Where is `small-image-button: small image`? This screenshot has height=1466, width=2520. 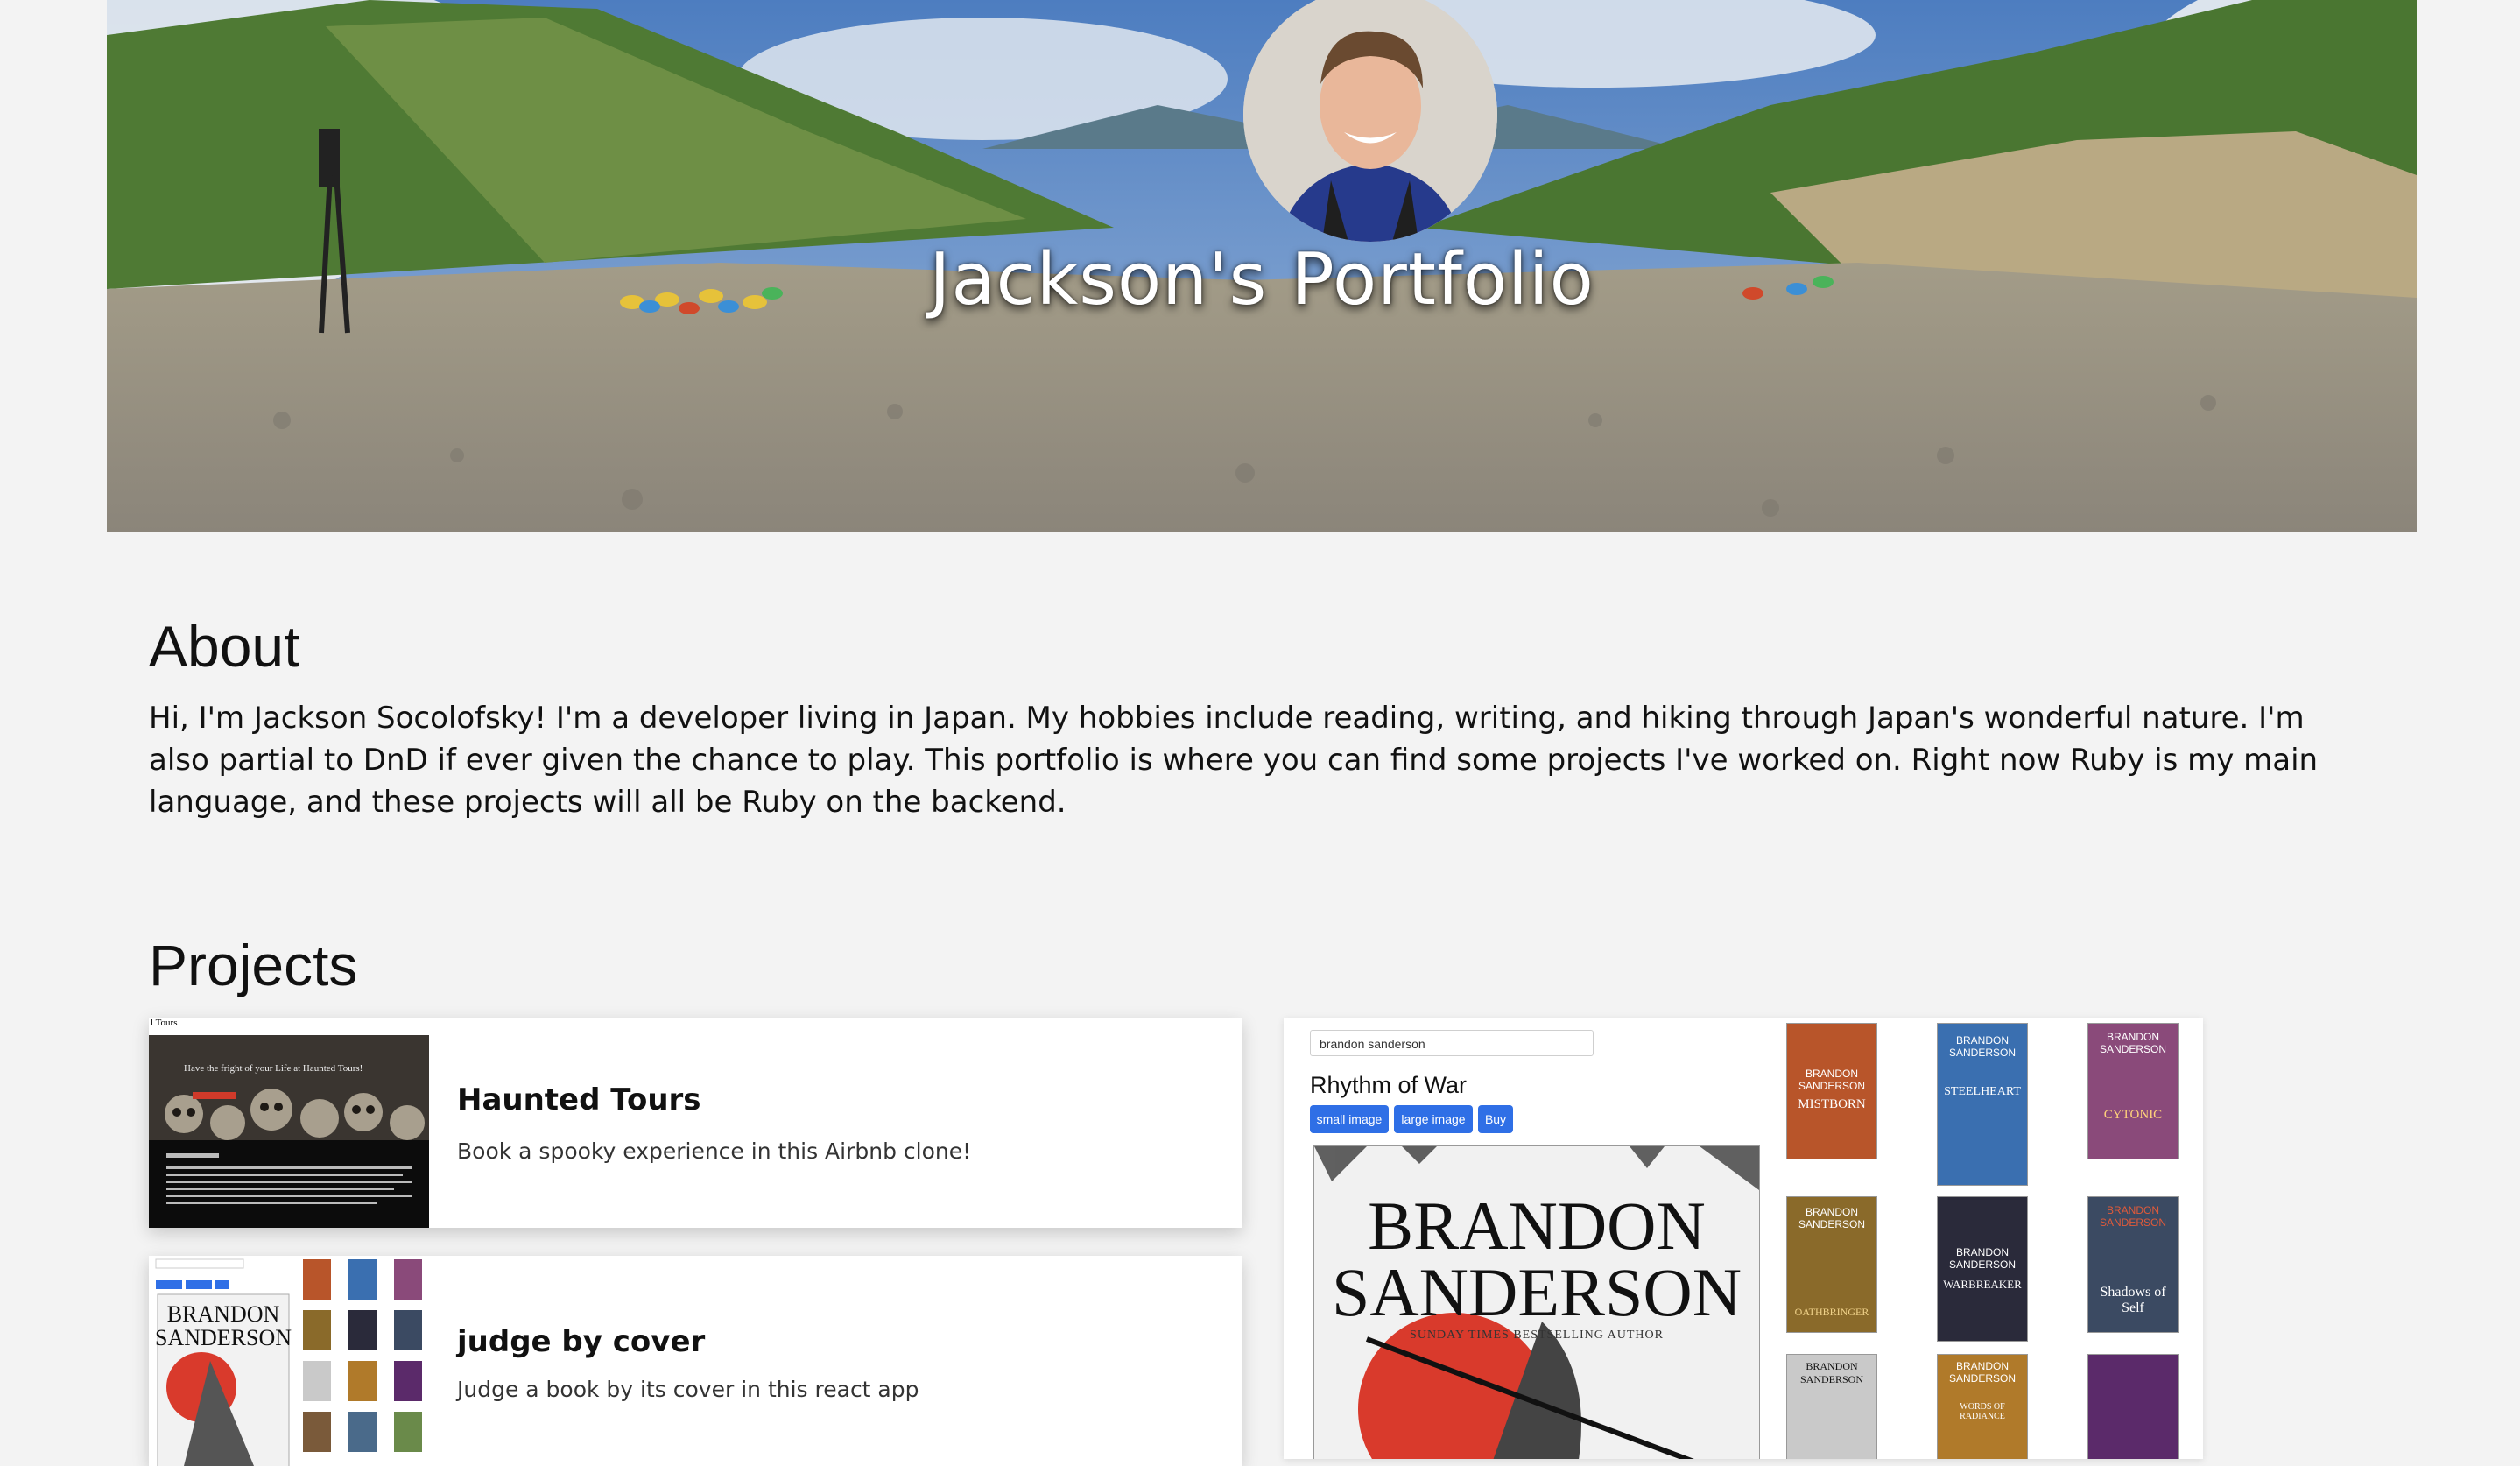 small-image-button: small image is located at coordinates (1349, 1119).